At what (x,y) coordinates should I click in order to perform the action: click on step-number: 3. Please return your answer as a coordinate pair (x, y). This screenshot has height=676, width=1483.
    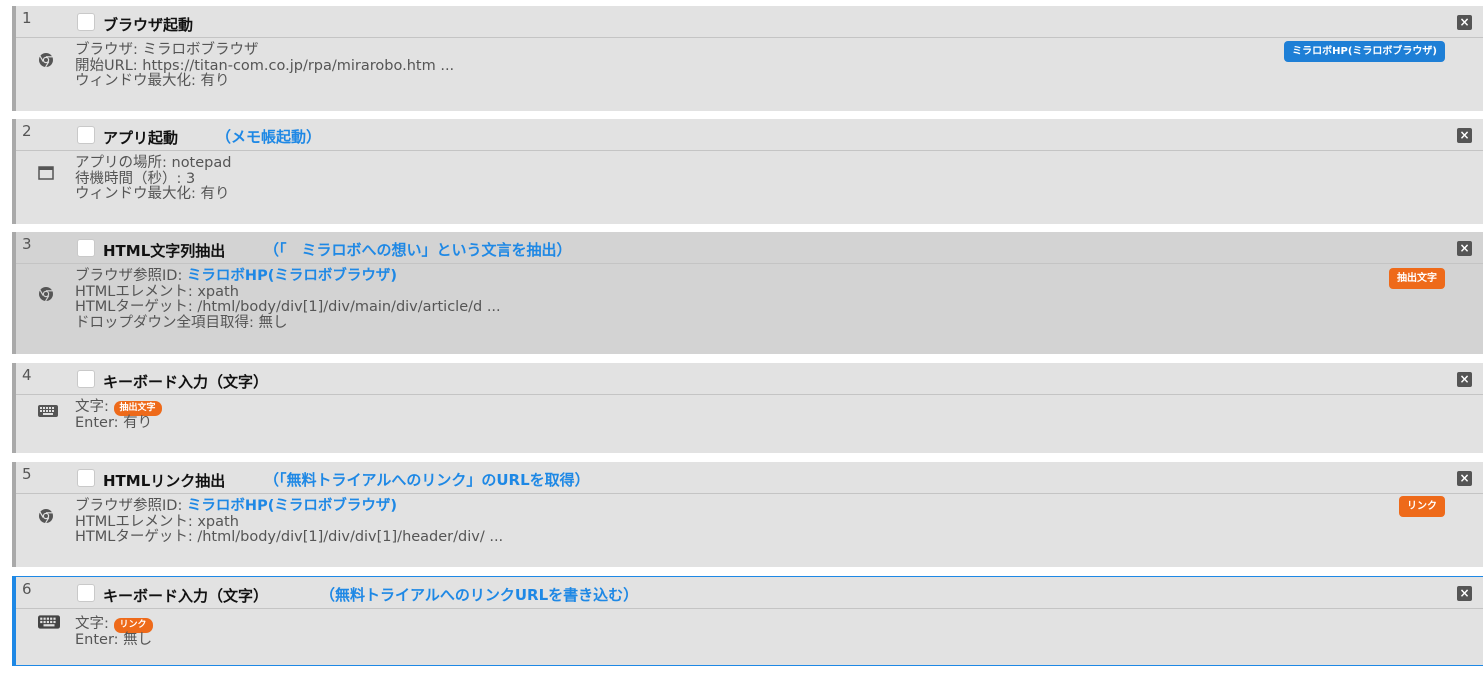
    Looking at the image, I should click on (27, 244).